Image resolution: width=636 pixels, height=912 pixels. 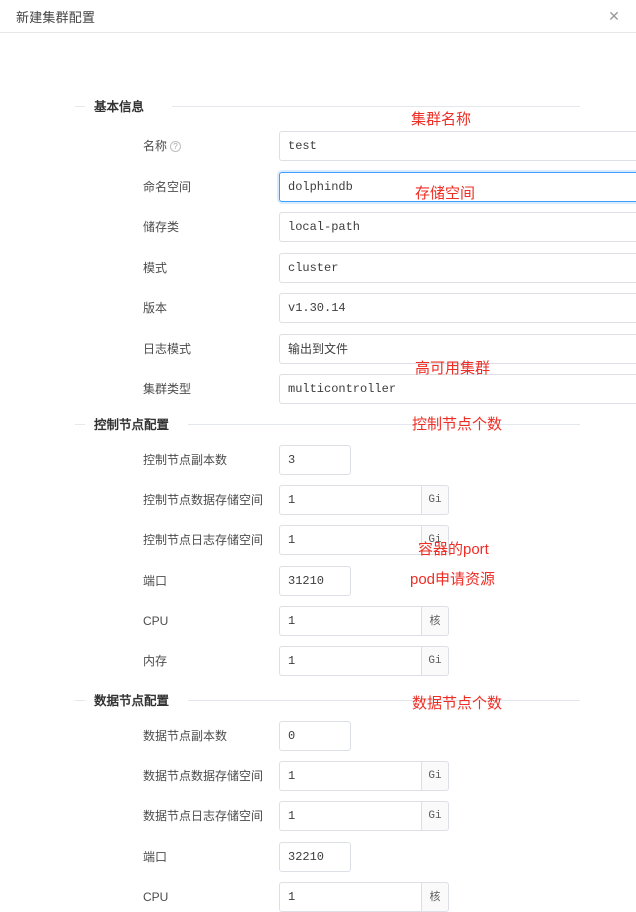 I want to click on form-row-data-replicas: 数据节点副本数 0, so click(x=333, y=736).